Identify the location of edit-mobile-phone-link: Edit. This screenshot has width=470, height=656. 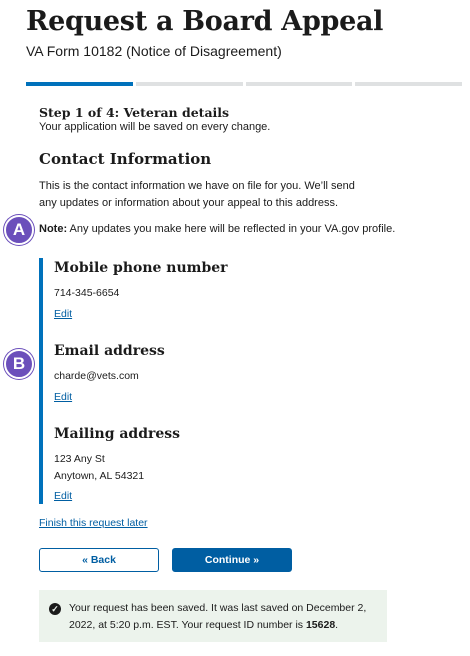
(63, 314).